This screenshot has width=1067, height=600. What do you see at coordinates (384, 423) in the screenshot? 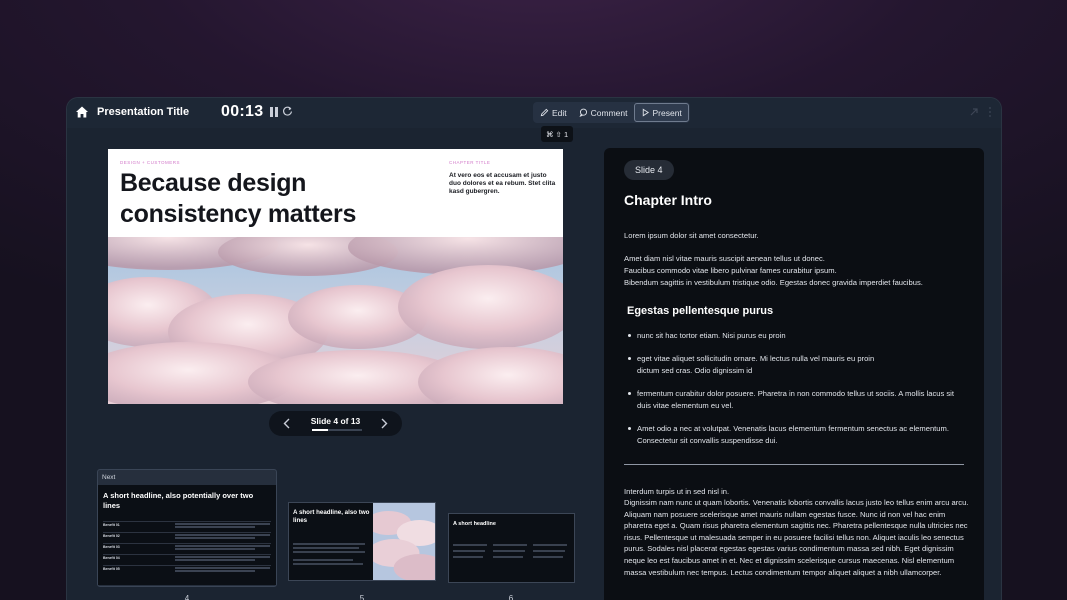
I see `chevron-right-icon` at bounding box center [384, 423].